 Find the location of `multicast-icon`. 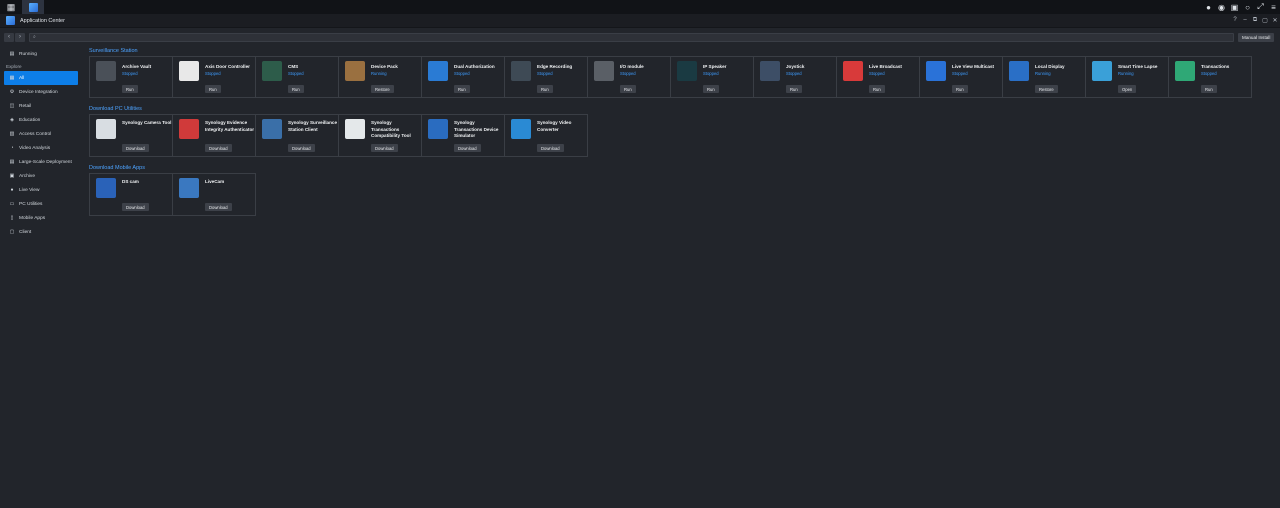

multicast-icon is located at coordinates (936, 71).